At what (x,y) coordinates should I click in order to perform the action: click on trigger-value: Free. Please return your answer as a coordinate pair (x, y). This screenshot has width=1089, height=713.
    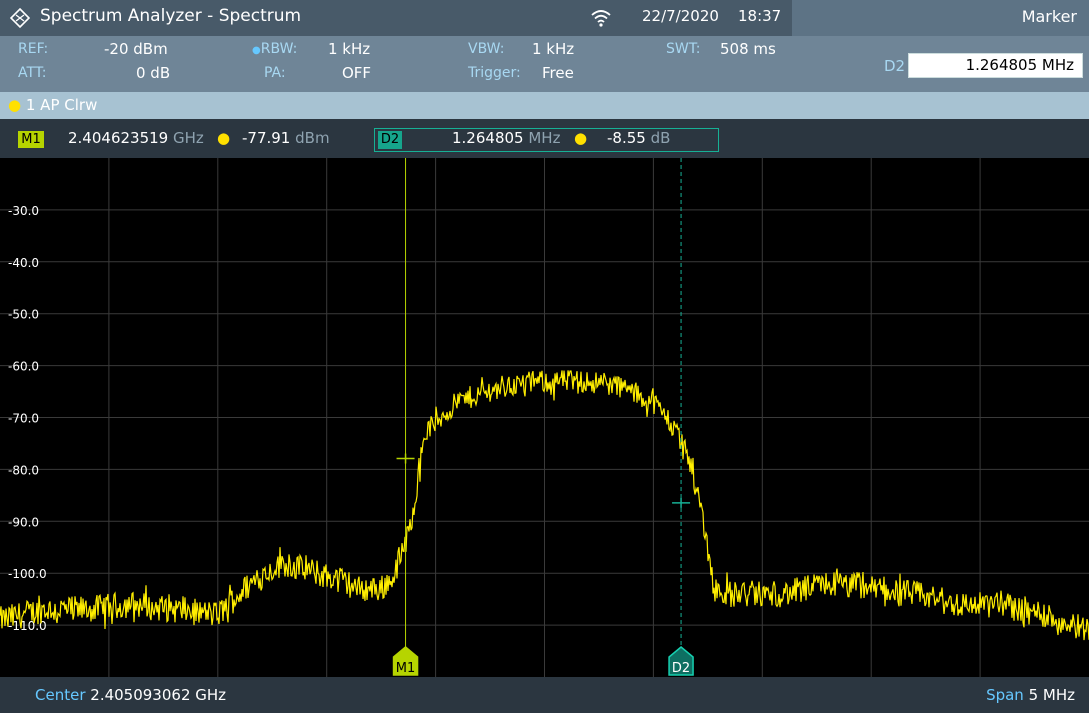
    Looking at the image, I should click on (558, 73).